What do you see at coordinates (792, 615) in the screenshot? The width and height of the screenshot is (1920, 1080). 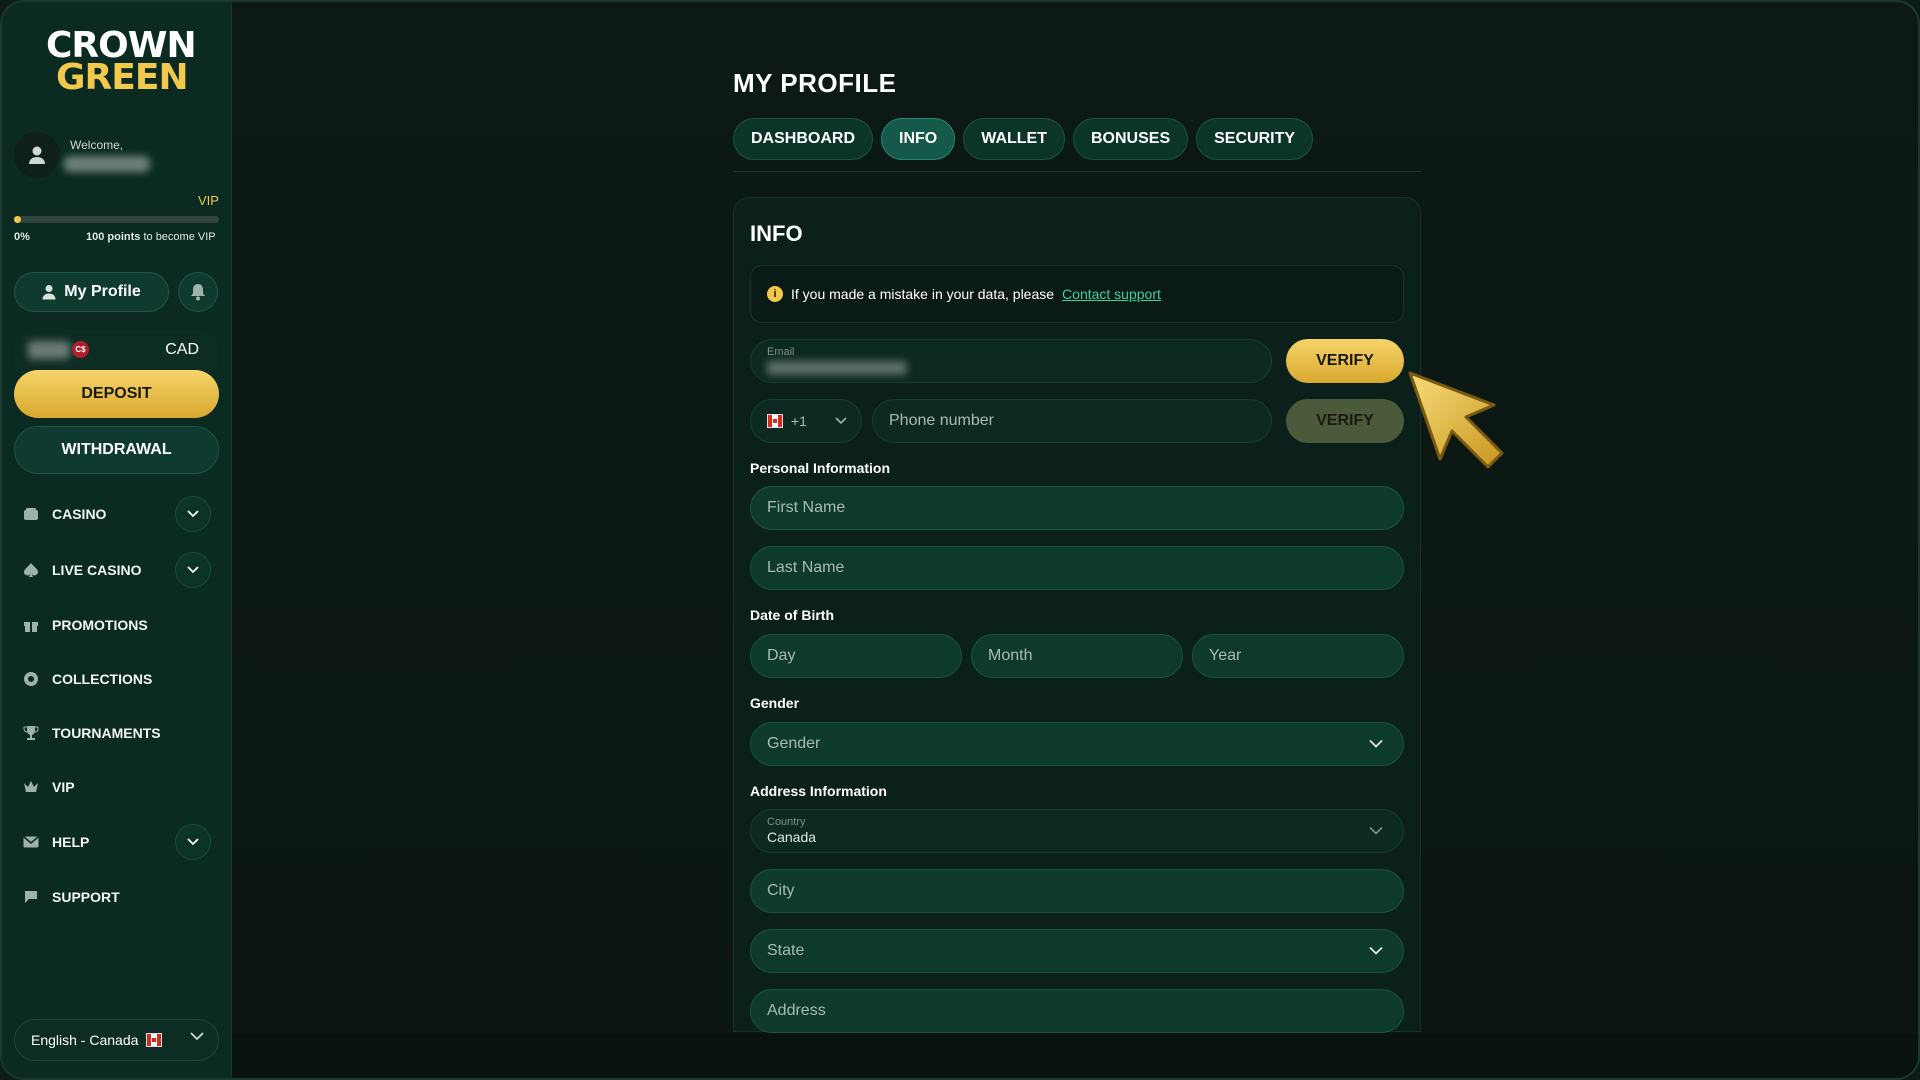 I see `dob-label: Date of Birth` at bounding box center [792, 615].